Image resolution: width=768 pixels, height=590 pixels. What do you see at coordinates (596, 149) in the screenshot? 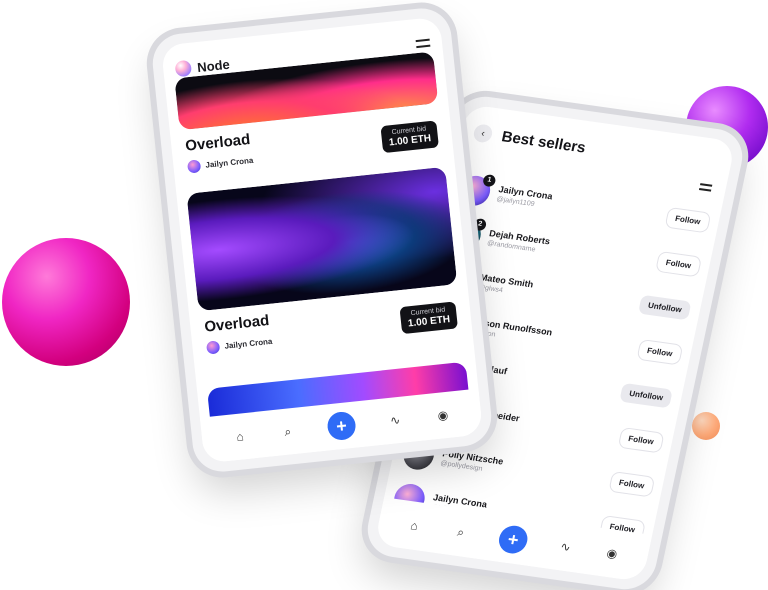
I see `best-sellers-header: ‹ Best sellers` at bounding box center [596, 149].